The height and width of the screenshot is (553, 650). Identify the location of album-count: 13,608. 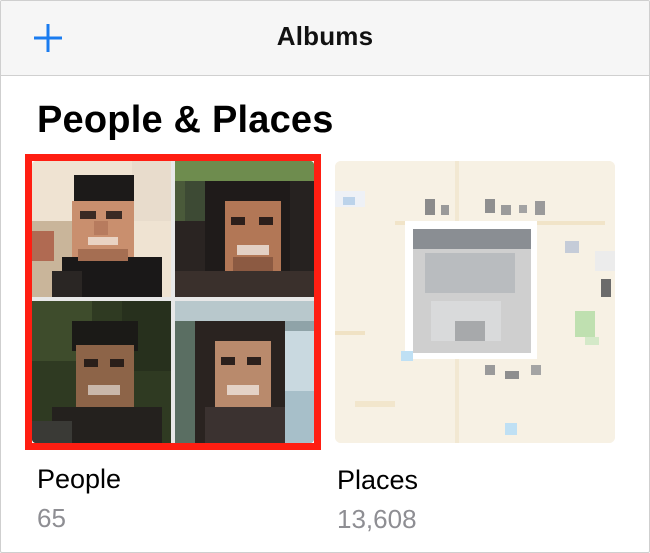
(377, 519).